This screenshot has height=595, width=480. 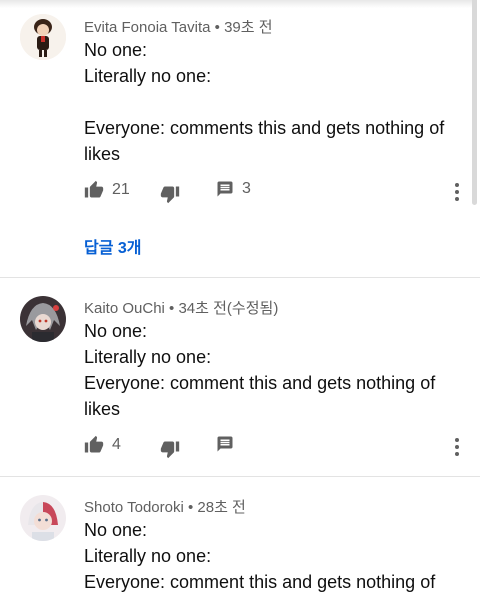 What do you see at coordinates (228, 308) in the screenshot?
I see `comment-time: 34초 전(수정됨)` at bounding box center [228, 308].